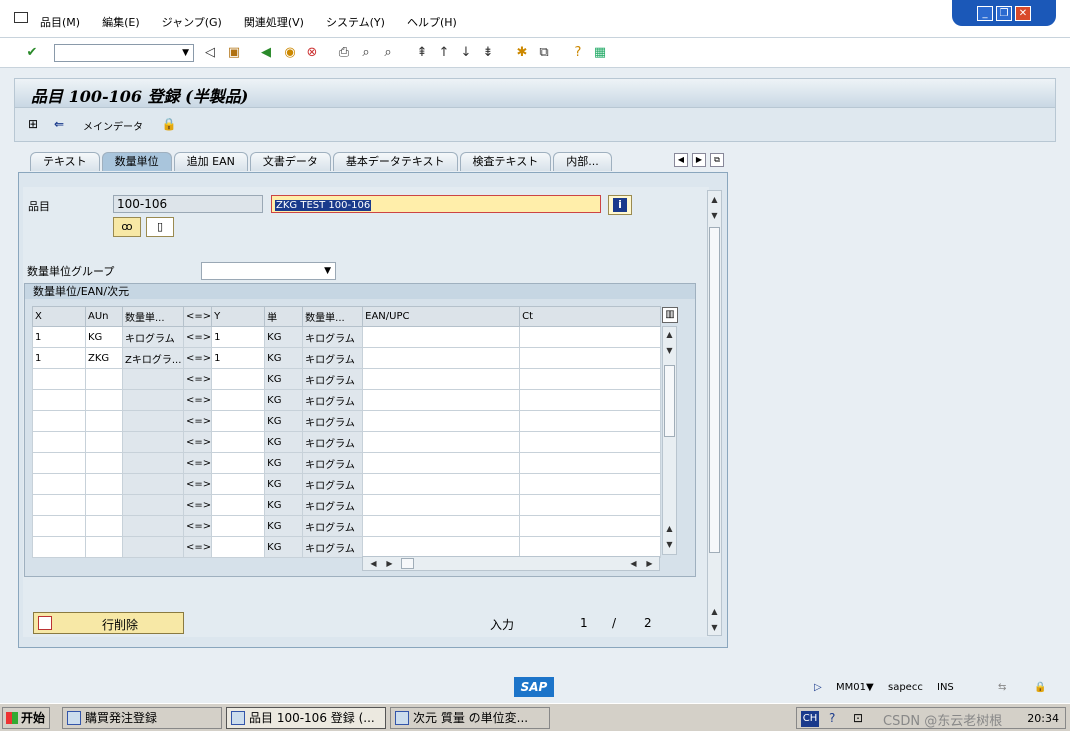  Describe the element at coordinates (590, 316) in the screenshot. I see `column-header: Ct` at that location.